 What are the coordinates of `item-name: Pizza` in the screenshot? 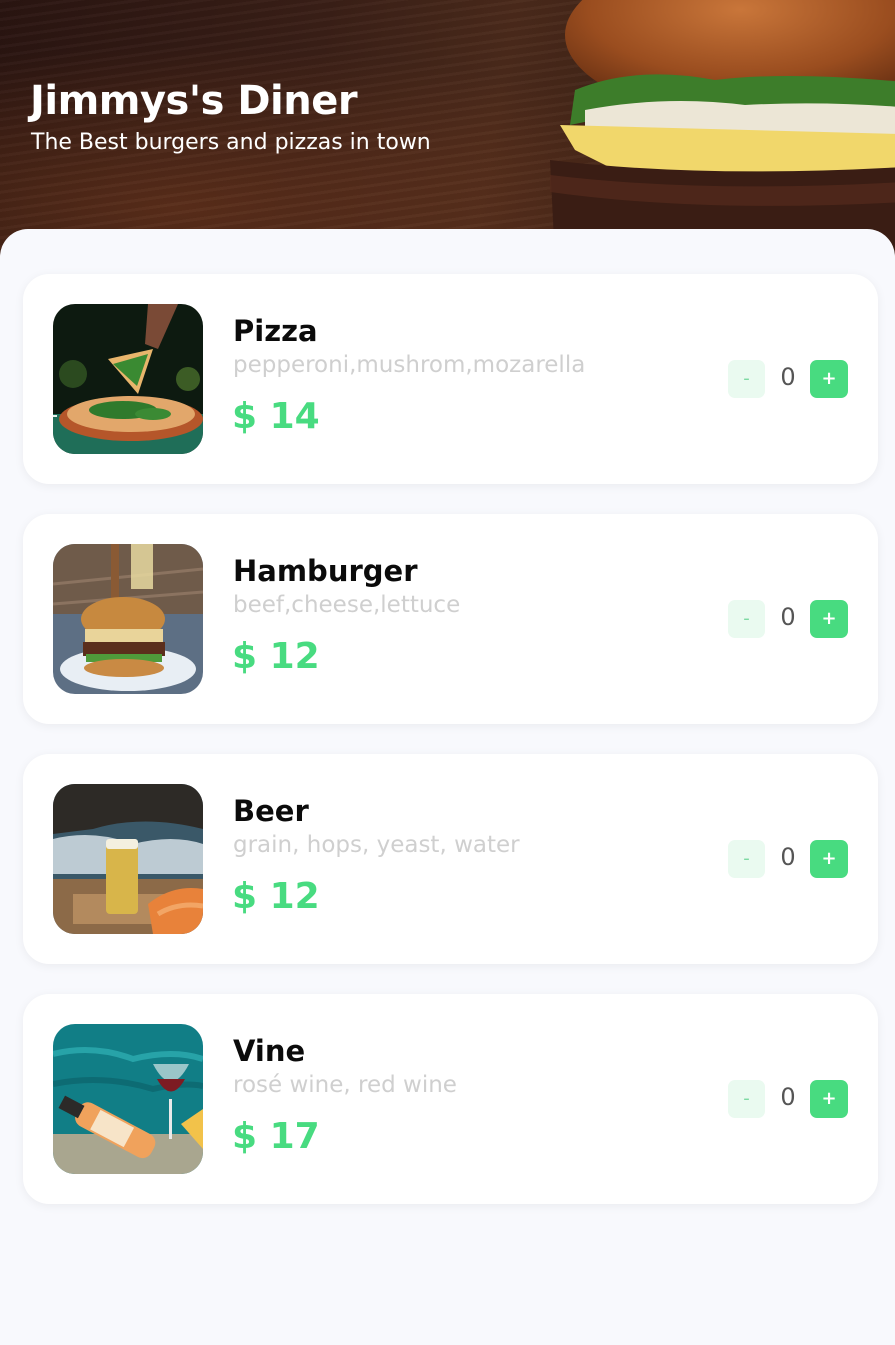 It's located at (275, 331).